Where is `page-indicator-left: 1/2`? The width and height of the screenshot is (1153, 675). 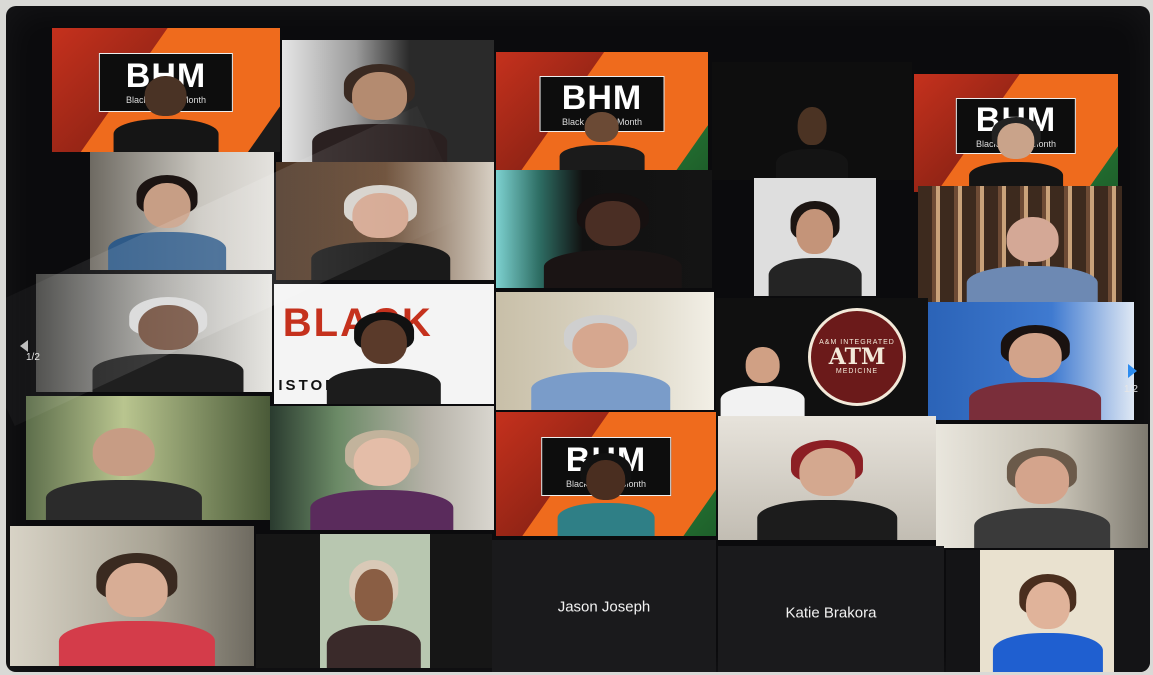 page-indicator-left: 1/2 is located at coordinates (33, 357).